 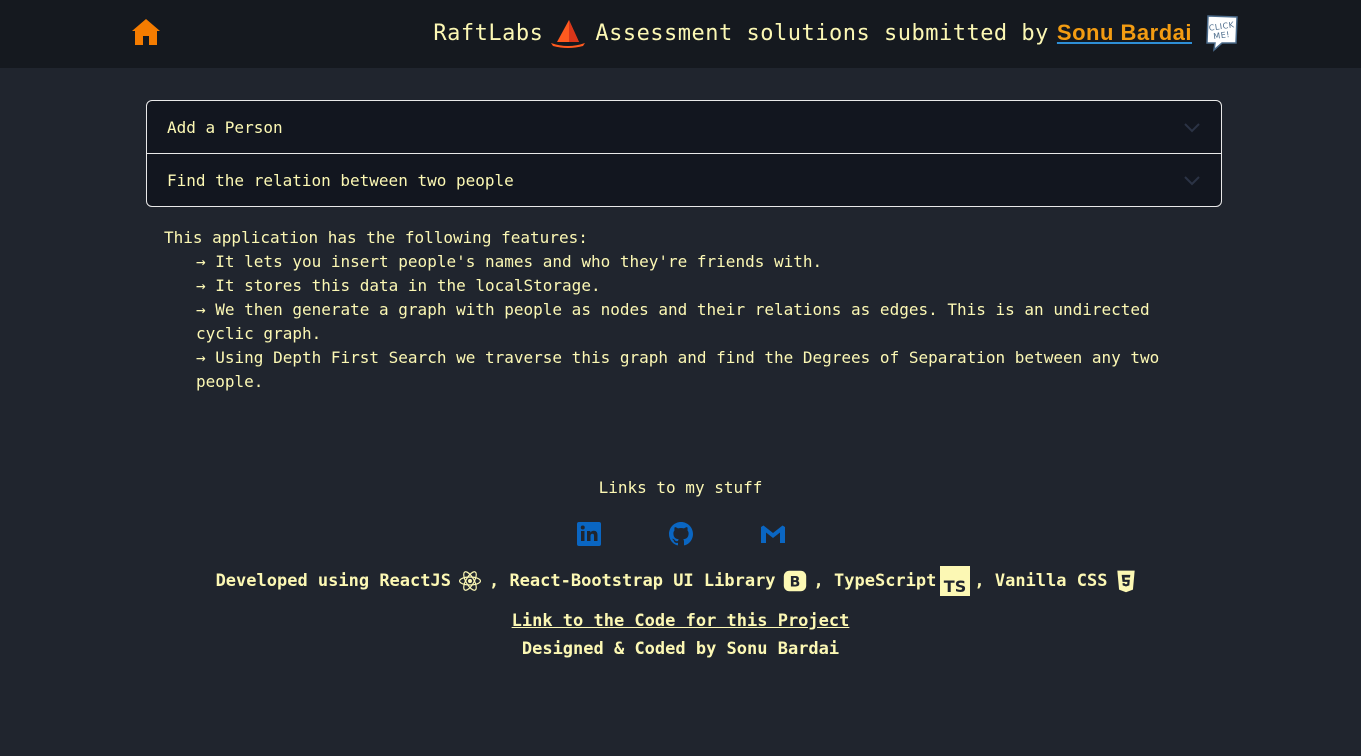 What do you see at coordinates (333, 581) in the screenshot?
I see `tech-react-text: Developed using ReactJS` at bounding box center [333, 581].